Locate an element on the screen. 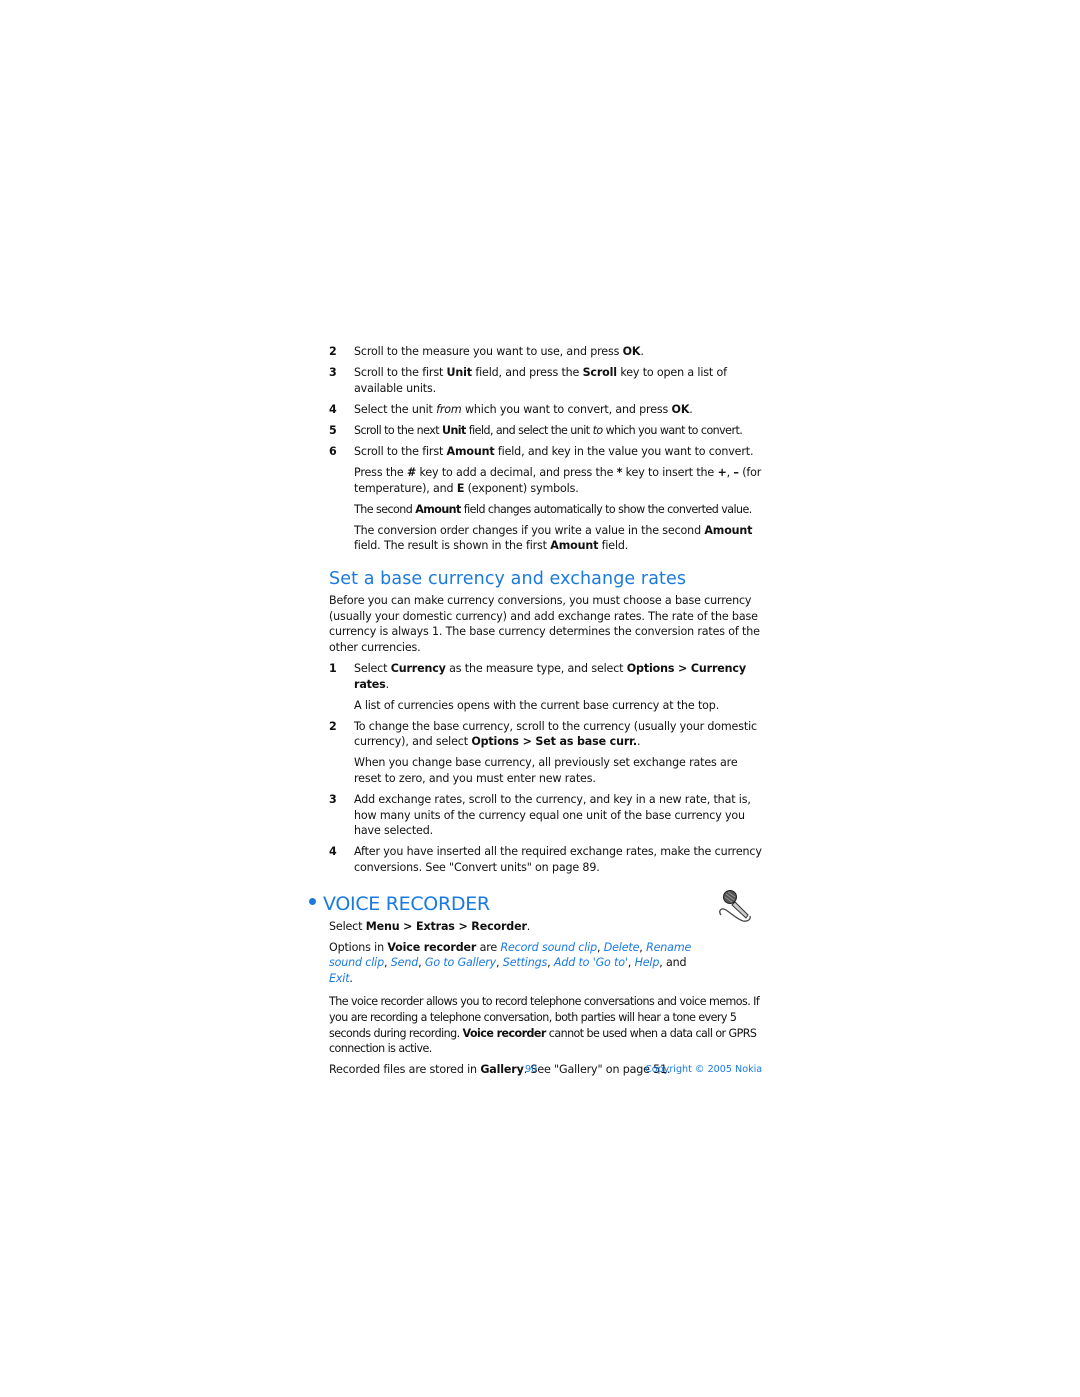 This screenshot has height=1397, width=1080. text-run: Select the unit is located at coordinates (395, 409).